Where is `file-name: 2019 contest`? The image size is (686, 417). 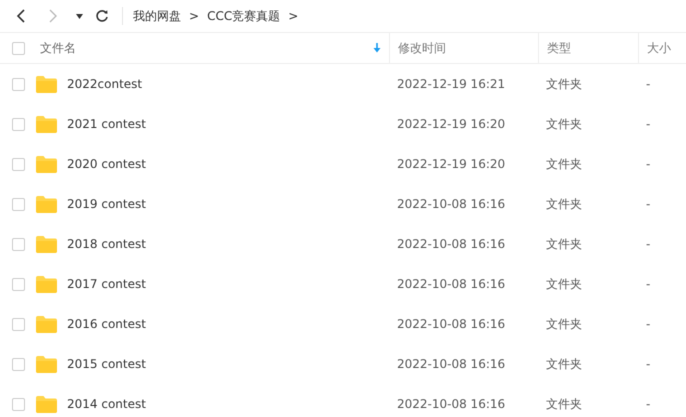 file-name: 2019 contest is located at coordinates (106, 204).